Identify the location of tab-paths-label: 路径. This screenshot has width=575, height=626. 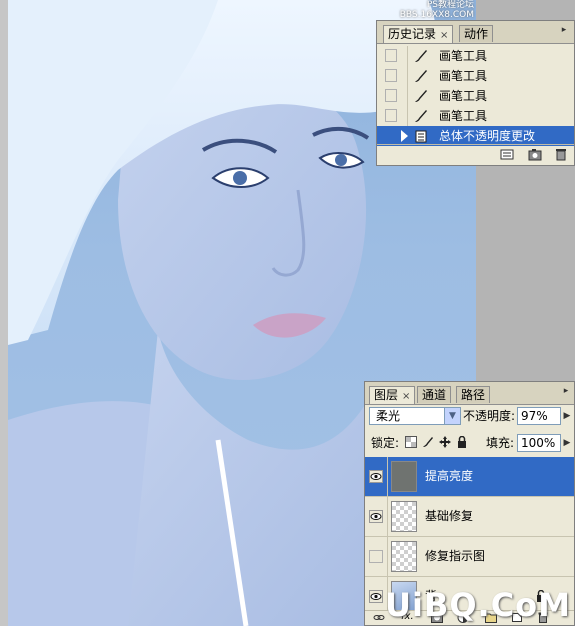
(473, 395).